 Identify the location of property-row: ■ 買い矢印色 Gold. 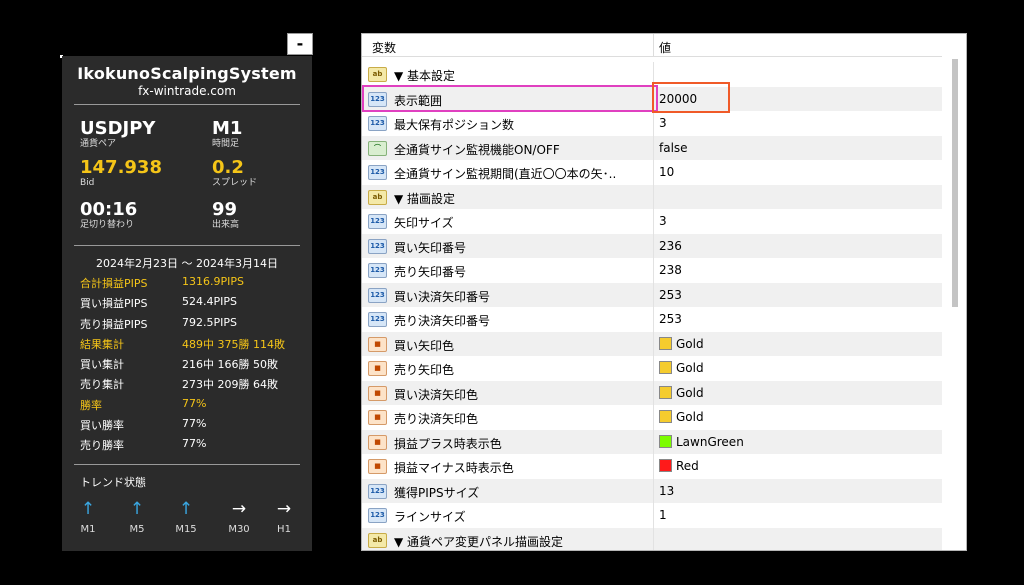
(652, 343).